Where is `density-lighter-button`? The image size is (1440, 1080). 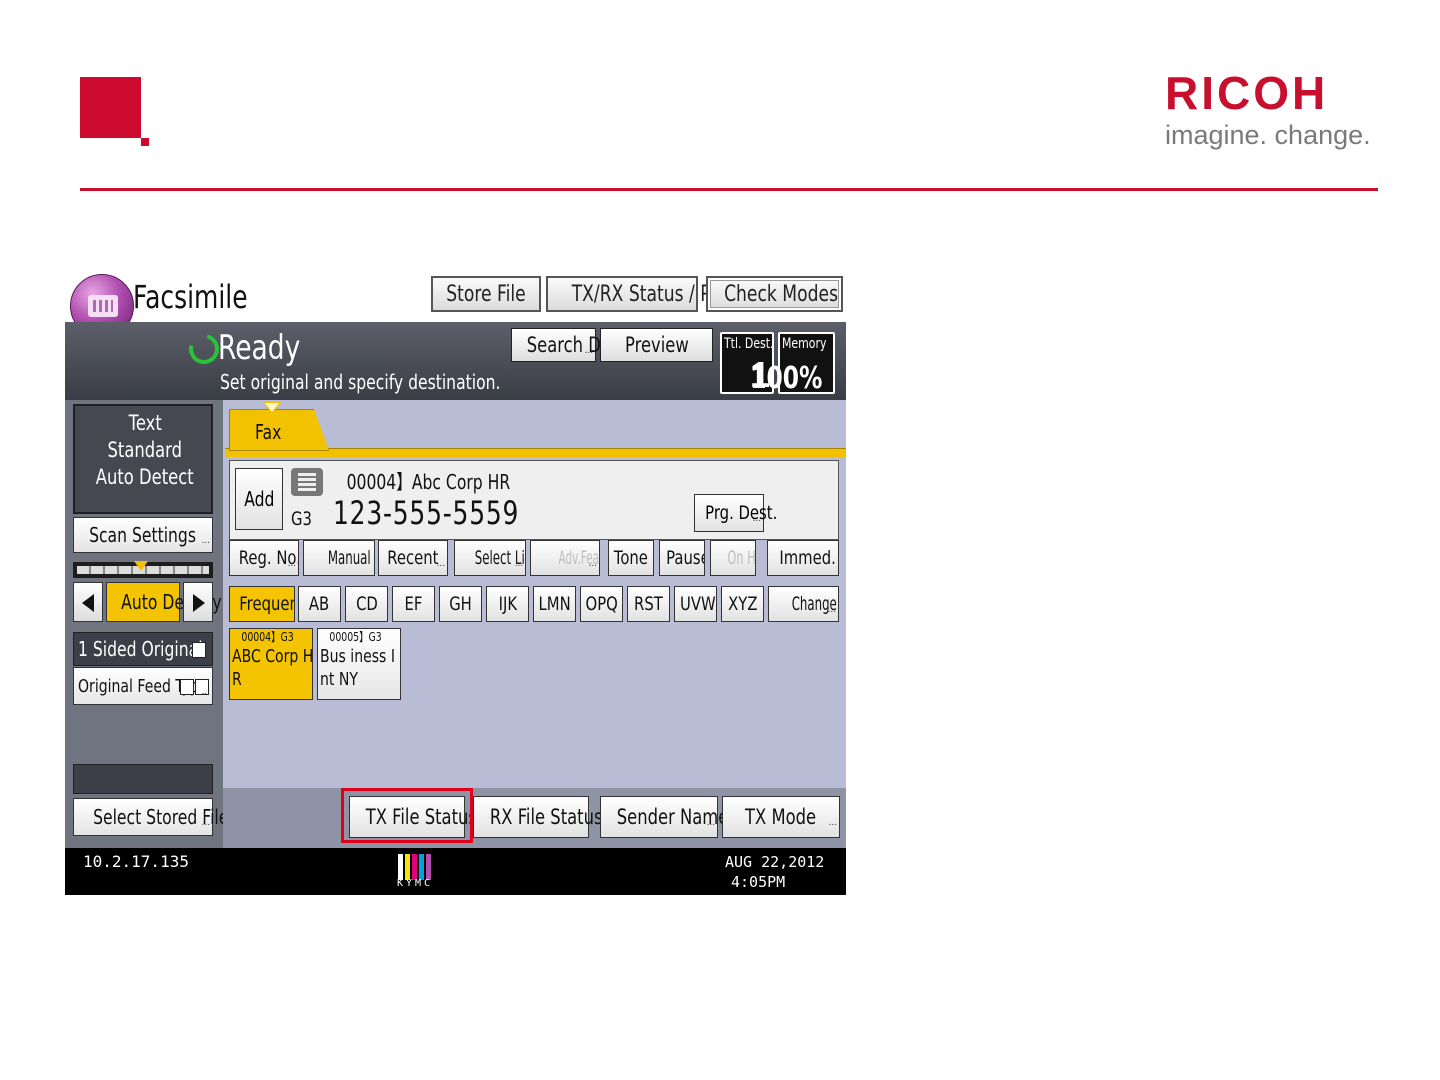
density-lighter-button is located at coordinates (88, 602).